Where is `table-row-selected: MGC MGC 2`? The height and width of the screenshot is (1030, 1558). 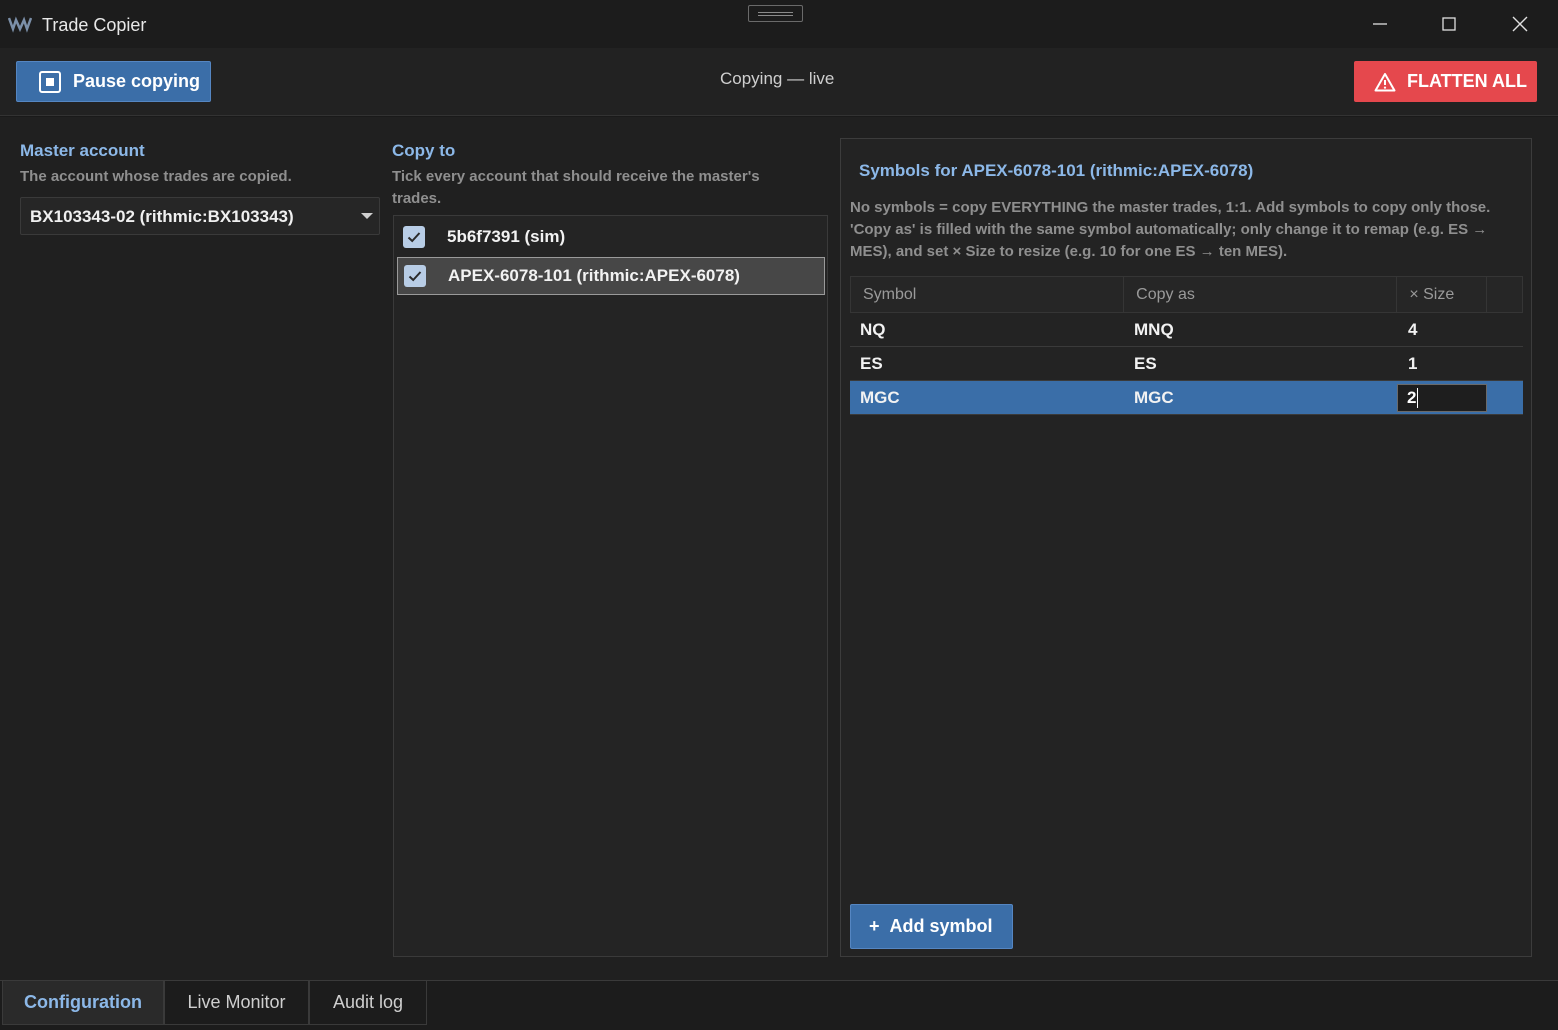 table-row-selected: MGC MGC 2 is located at coordinates (1186, 398).